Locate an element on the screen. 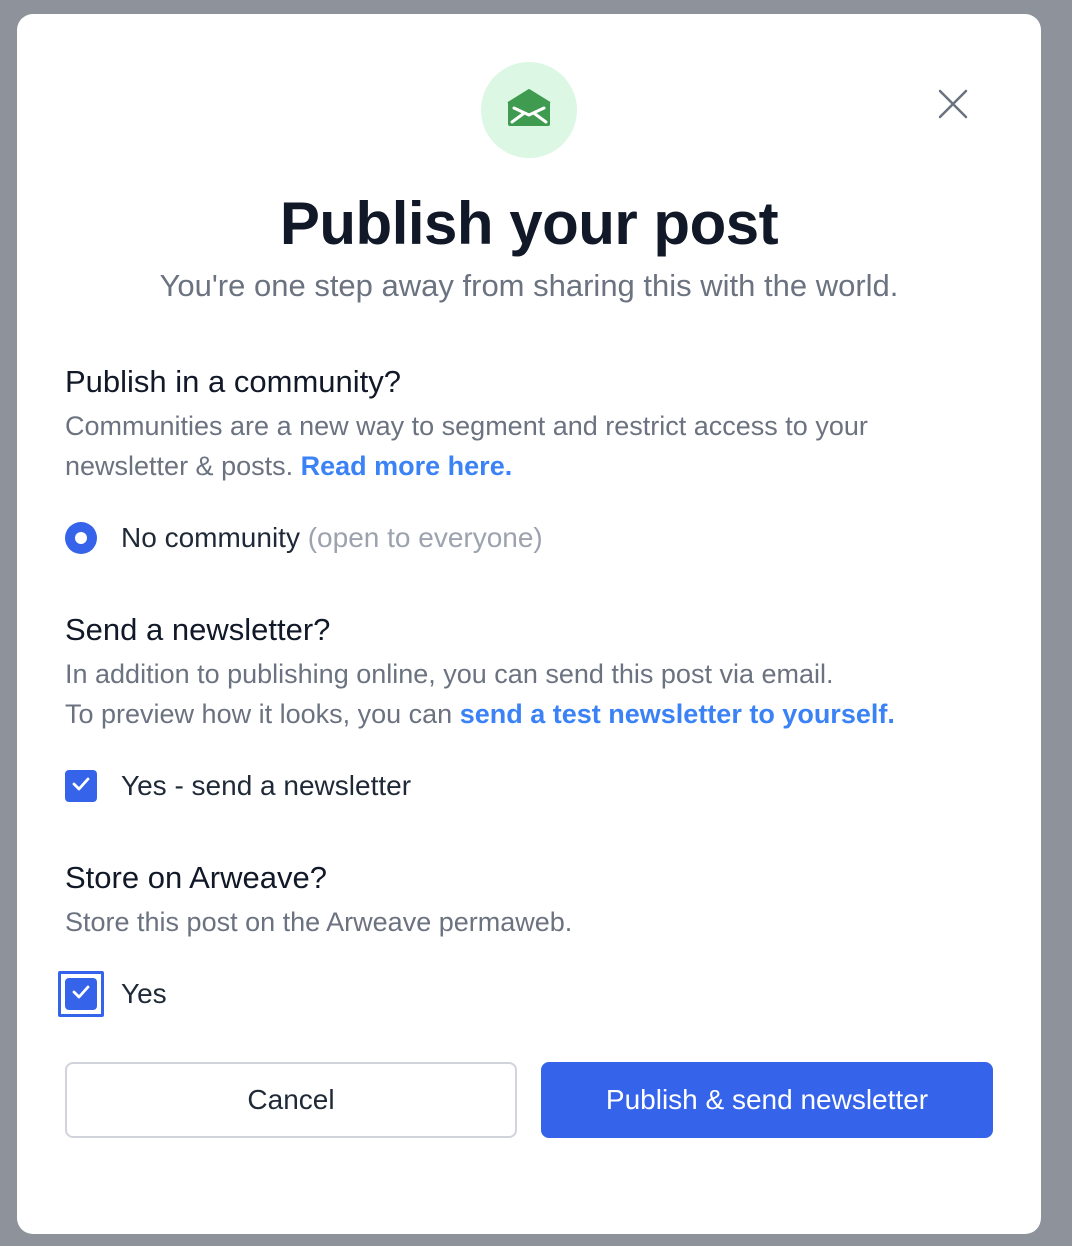 The width and height of the screenshot is (1072, 1246). no-community-label: No community (open to everyone) is located at coordinates (332, 538).